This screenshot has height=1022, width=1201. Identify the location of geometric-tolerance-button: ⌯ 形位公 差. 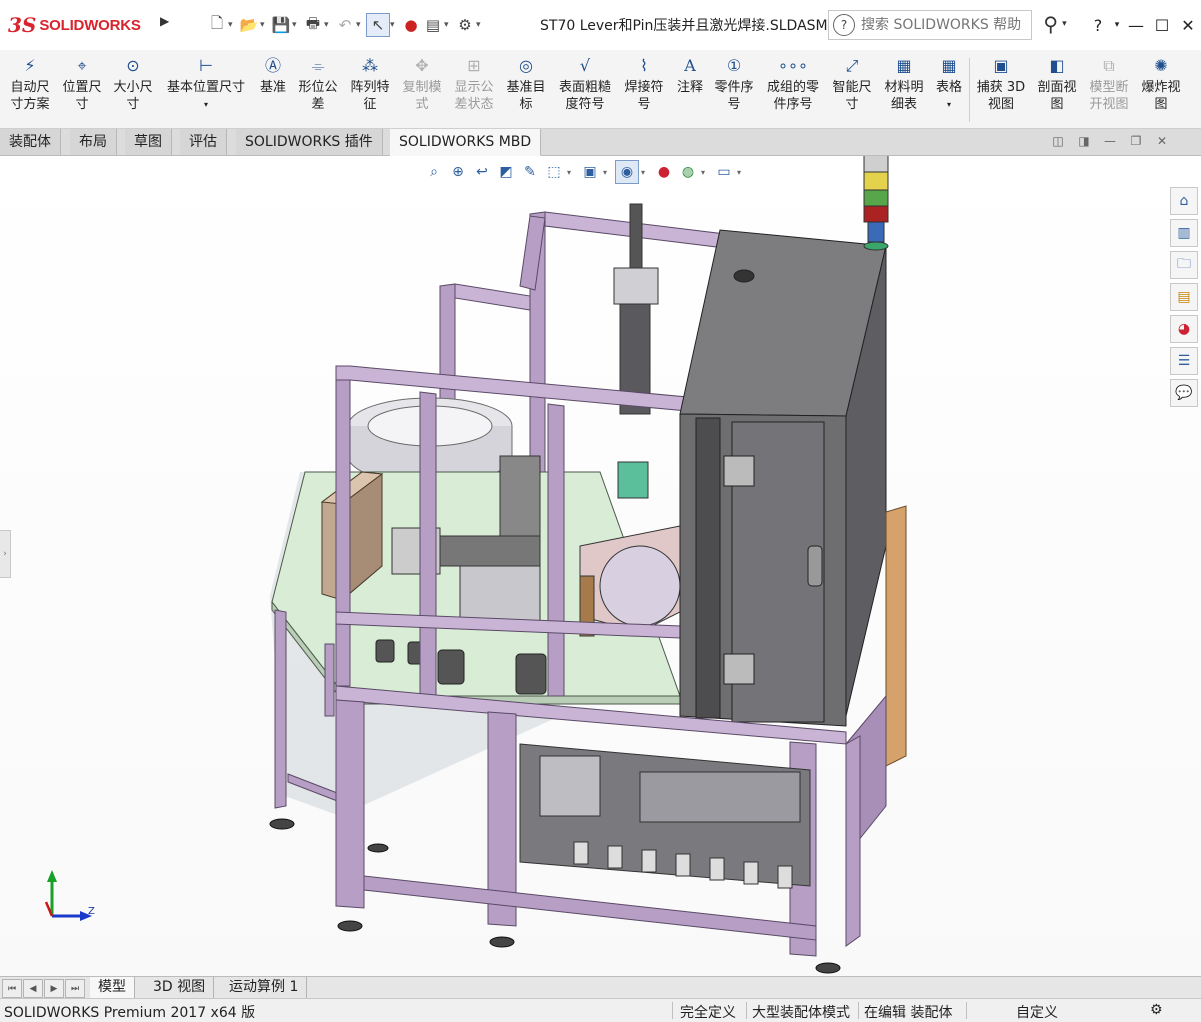
(318, 89).